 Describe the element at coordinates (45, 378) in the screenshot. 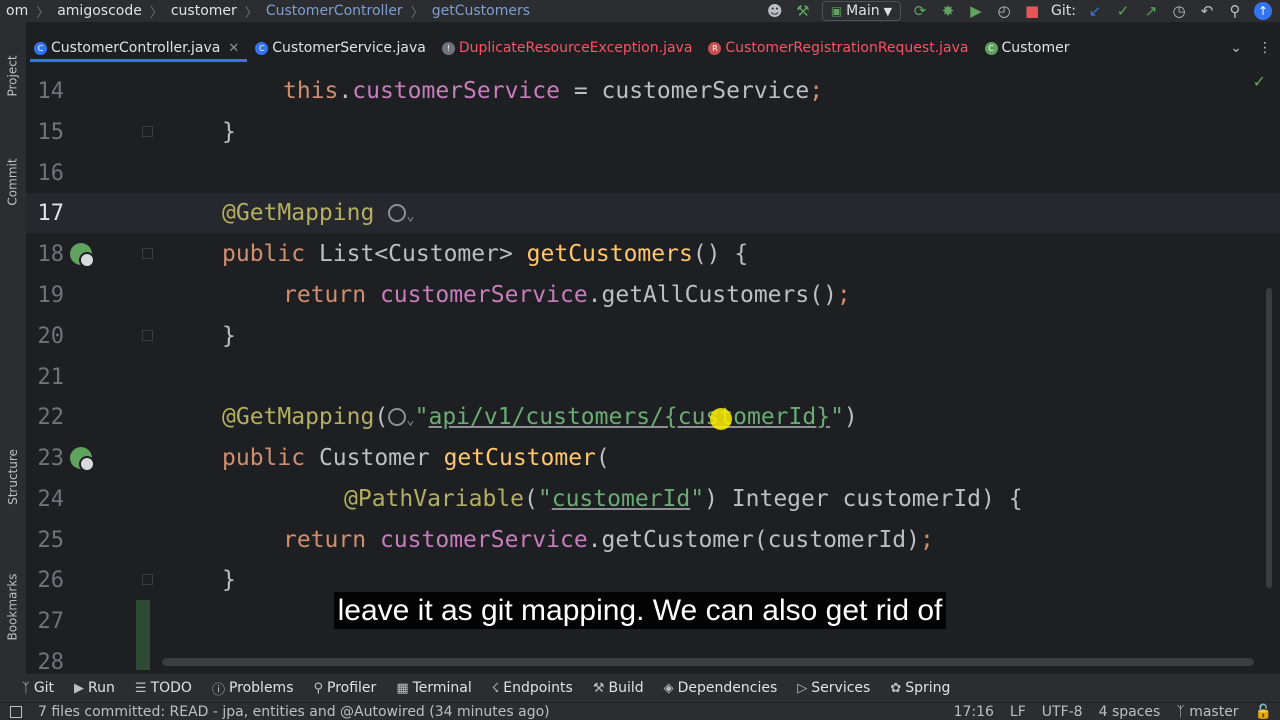

I see `line-number: 21` at that location.